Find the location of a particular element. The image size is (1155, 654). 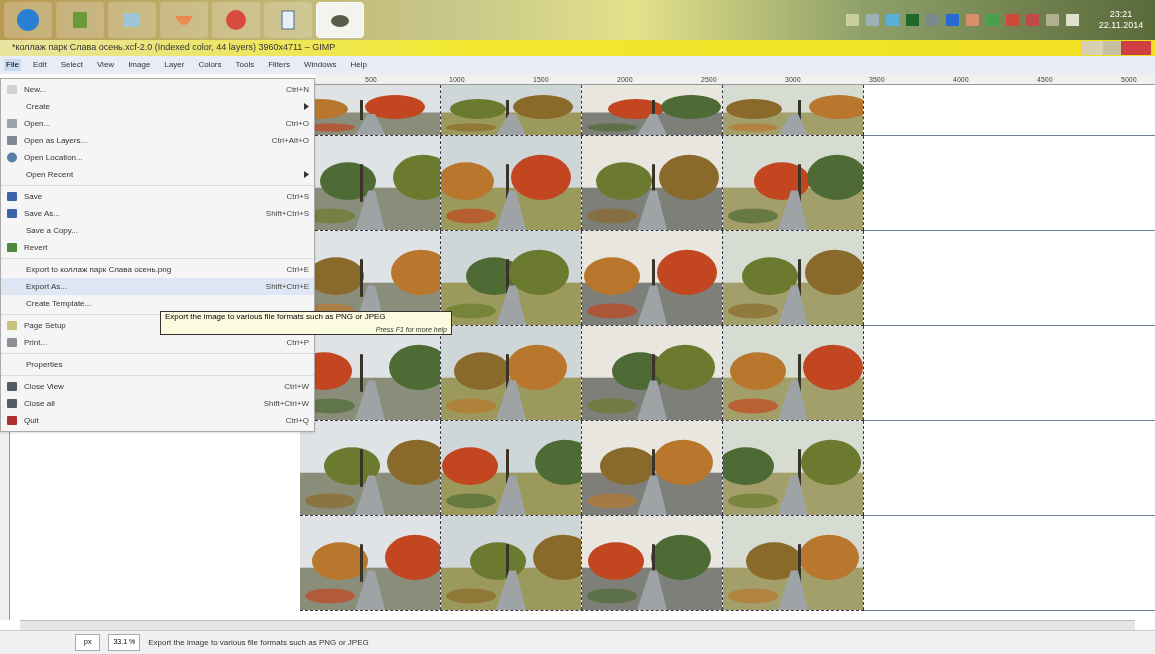

maximize-button is located at coordinates (1112, 48).